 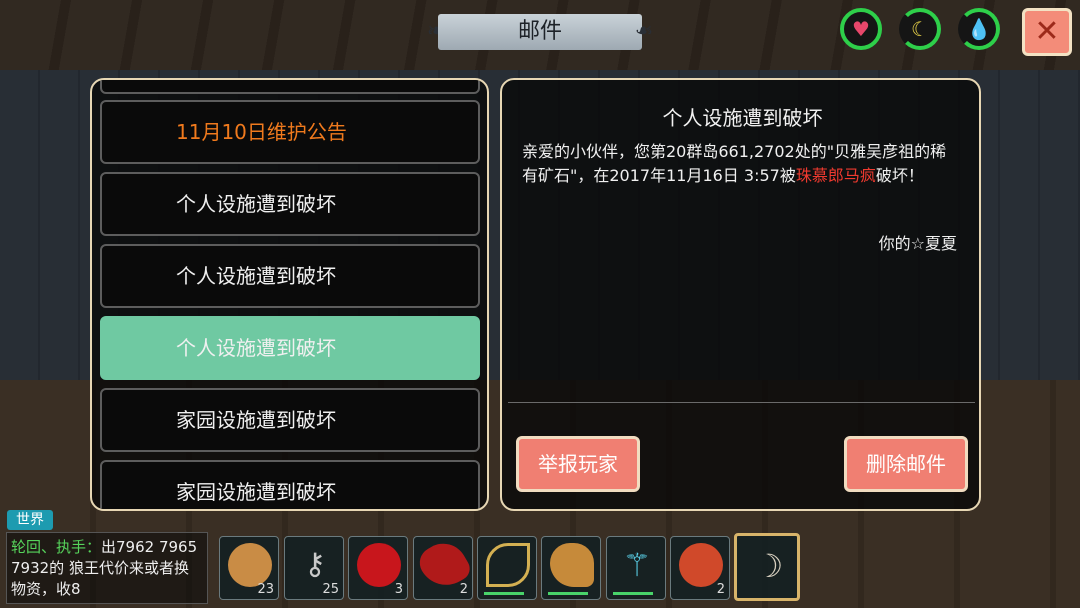 What do you see at coordinates (379, 565) in the screenshot?
I see `apple-icon` at bounding box center [379, 565].